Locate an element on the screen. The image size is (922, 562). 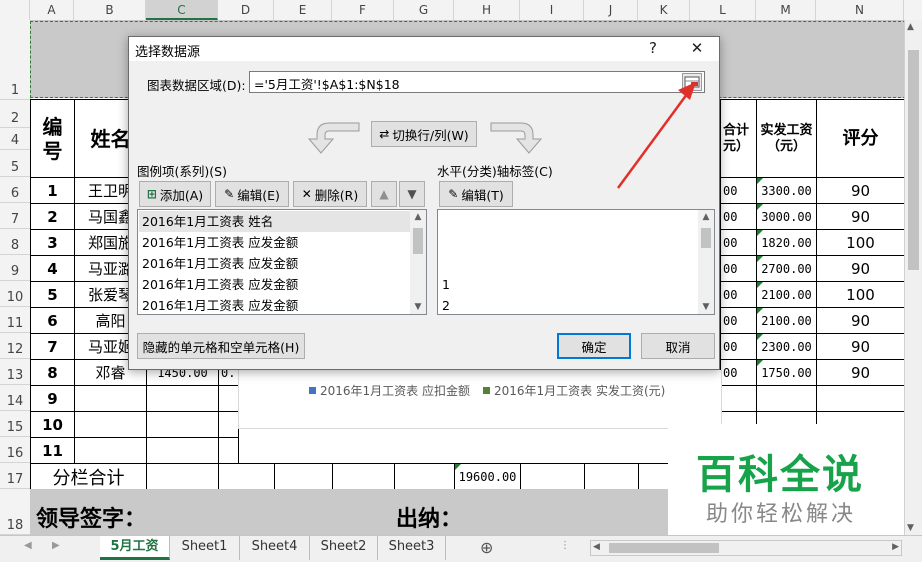
column-header-m: M is located at coordinates (786, 10).